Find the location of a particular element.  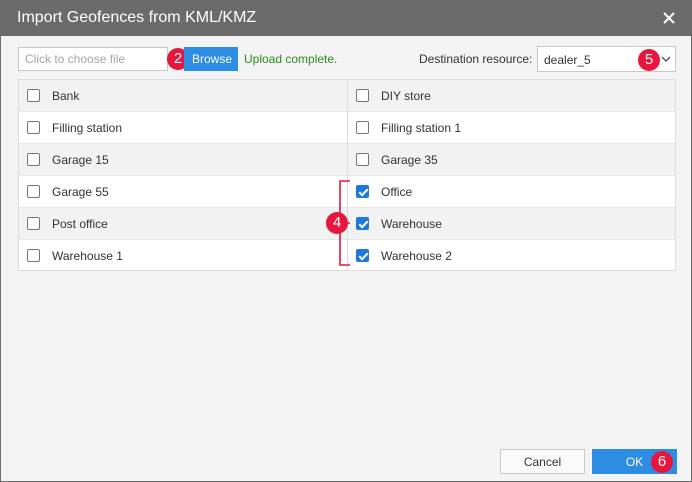

geofence-label: Warehouse is located at coordinates (411, 223).